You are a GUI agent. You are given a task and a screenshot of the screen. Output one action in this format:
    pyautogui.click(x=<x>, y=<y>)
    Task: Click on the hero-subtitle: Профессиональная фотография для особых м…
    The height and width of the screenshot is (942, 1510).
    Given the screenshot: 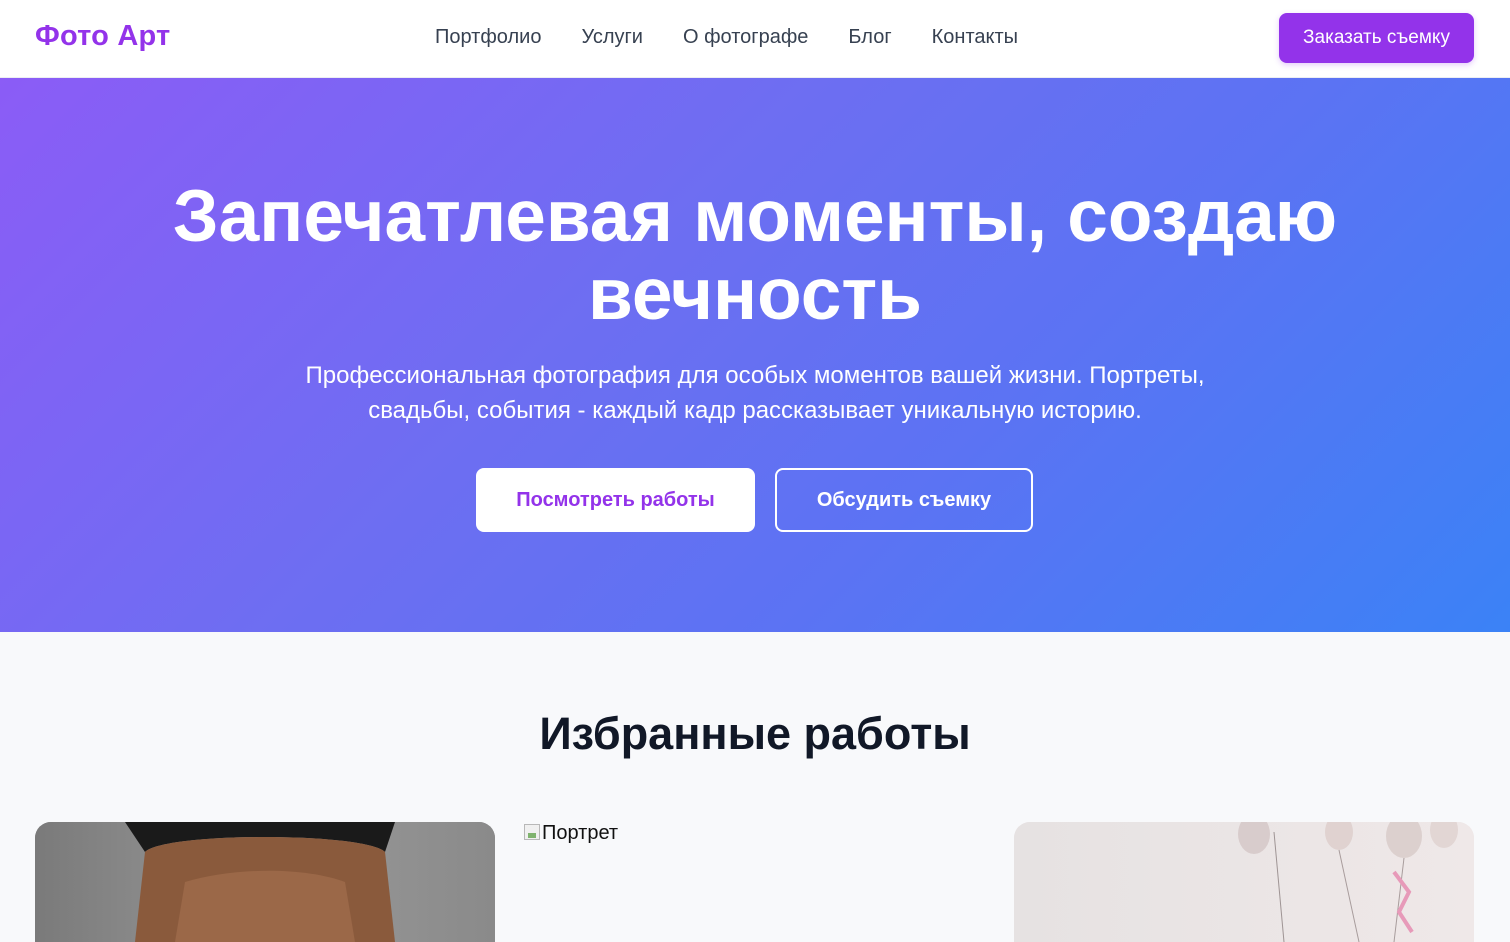 What is the action you would take?
    pyautogui.click(x=755, y=393)
    